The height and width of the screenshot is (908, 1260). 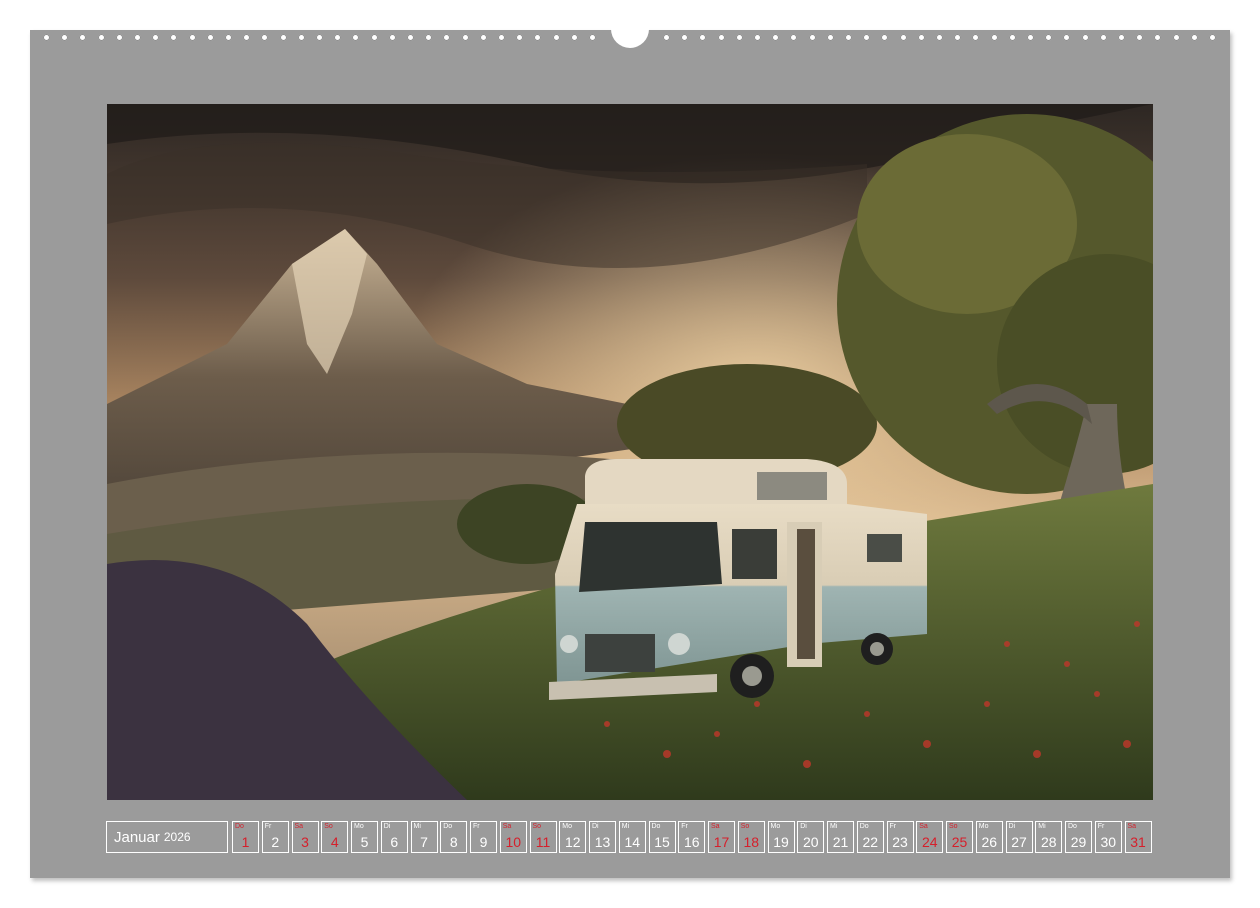 I want to click on day-cell: Fr 23, so click(x=900, y=837).